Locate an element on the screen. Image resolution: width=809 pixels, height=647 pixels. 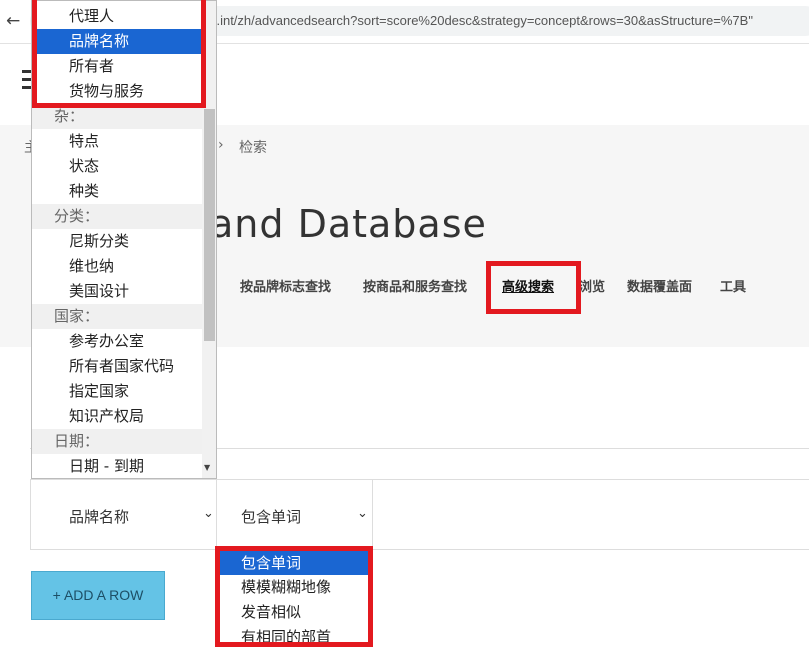
field-option-owner-country-code: 所有者国家代码 is located at coordinates (117, 366).